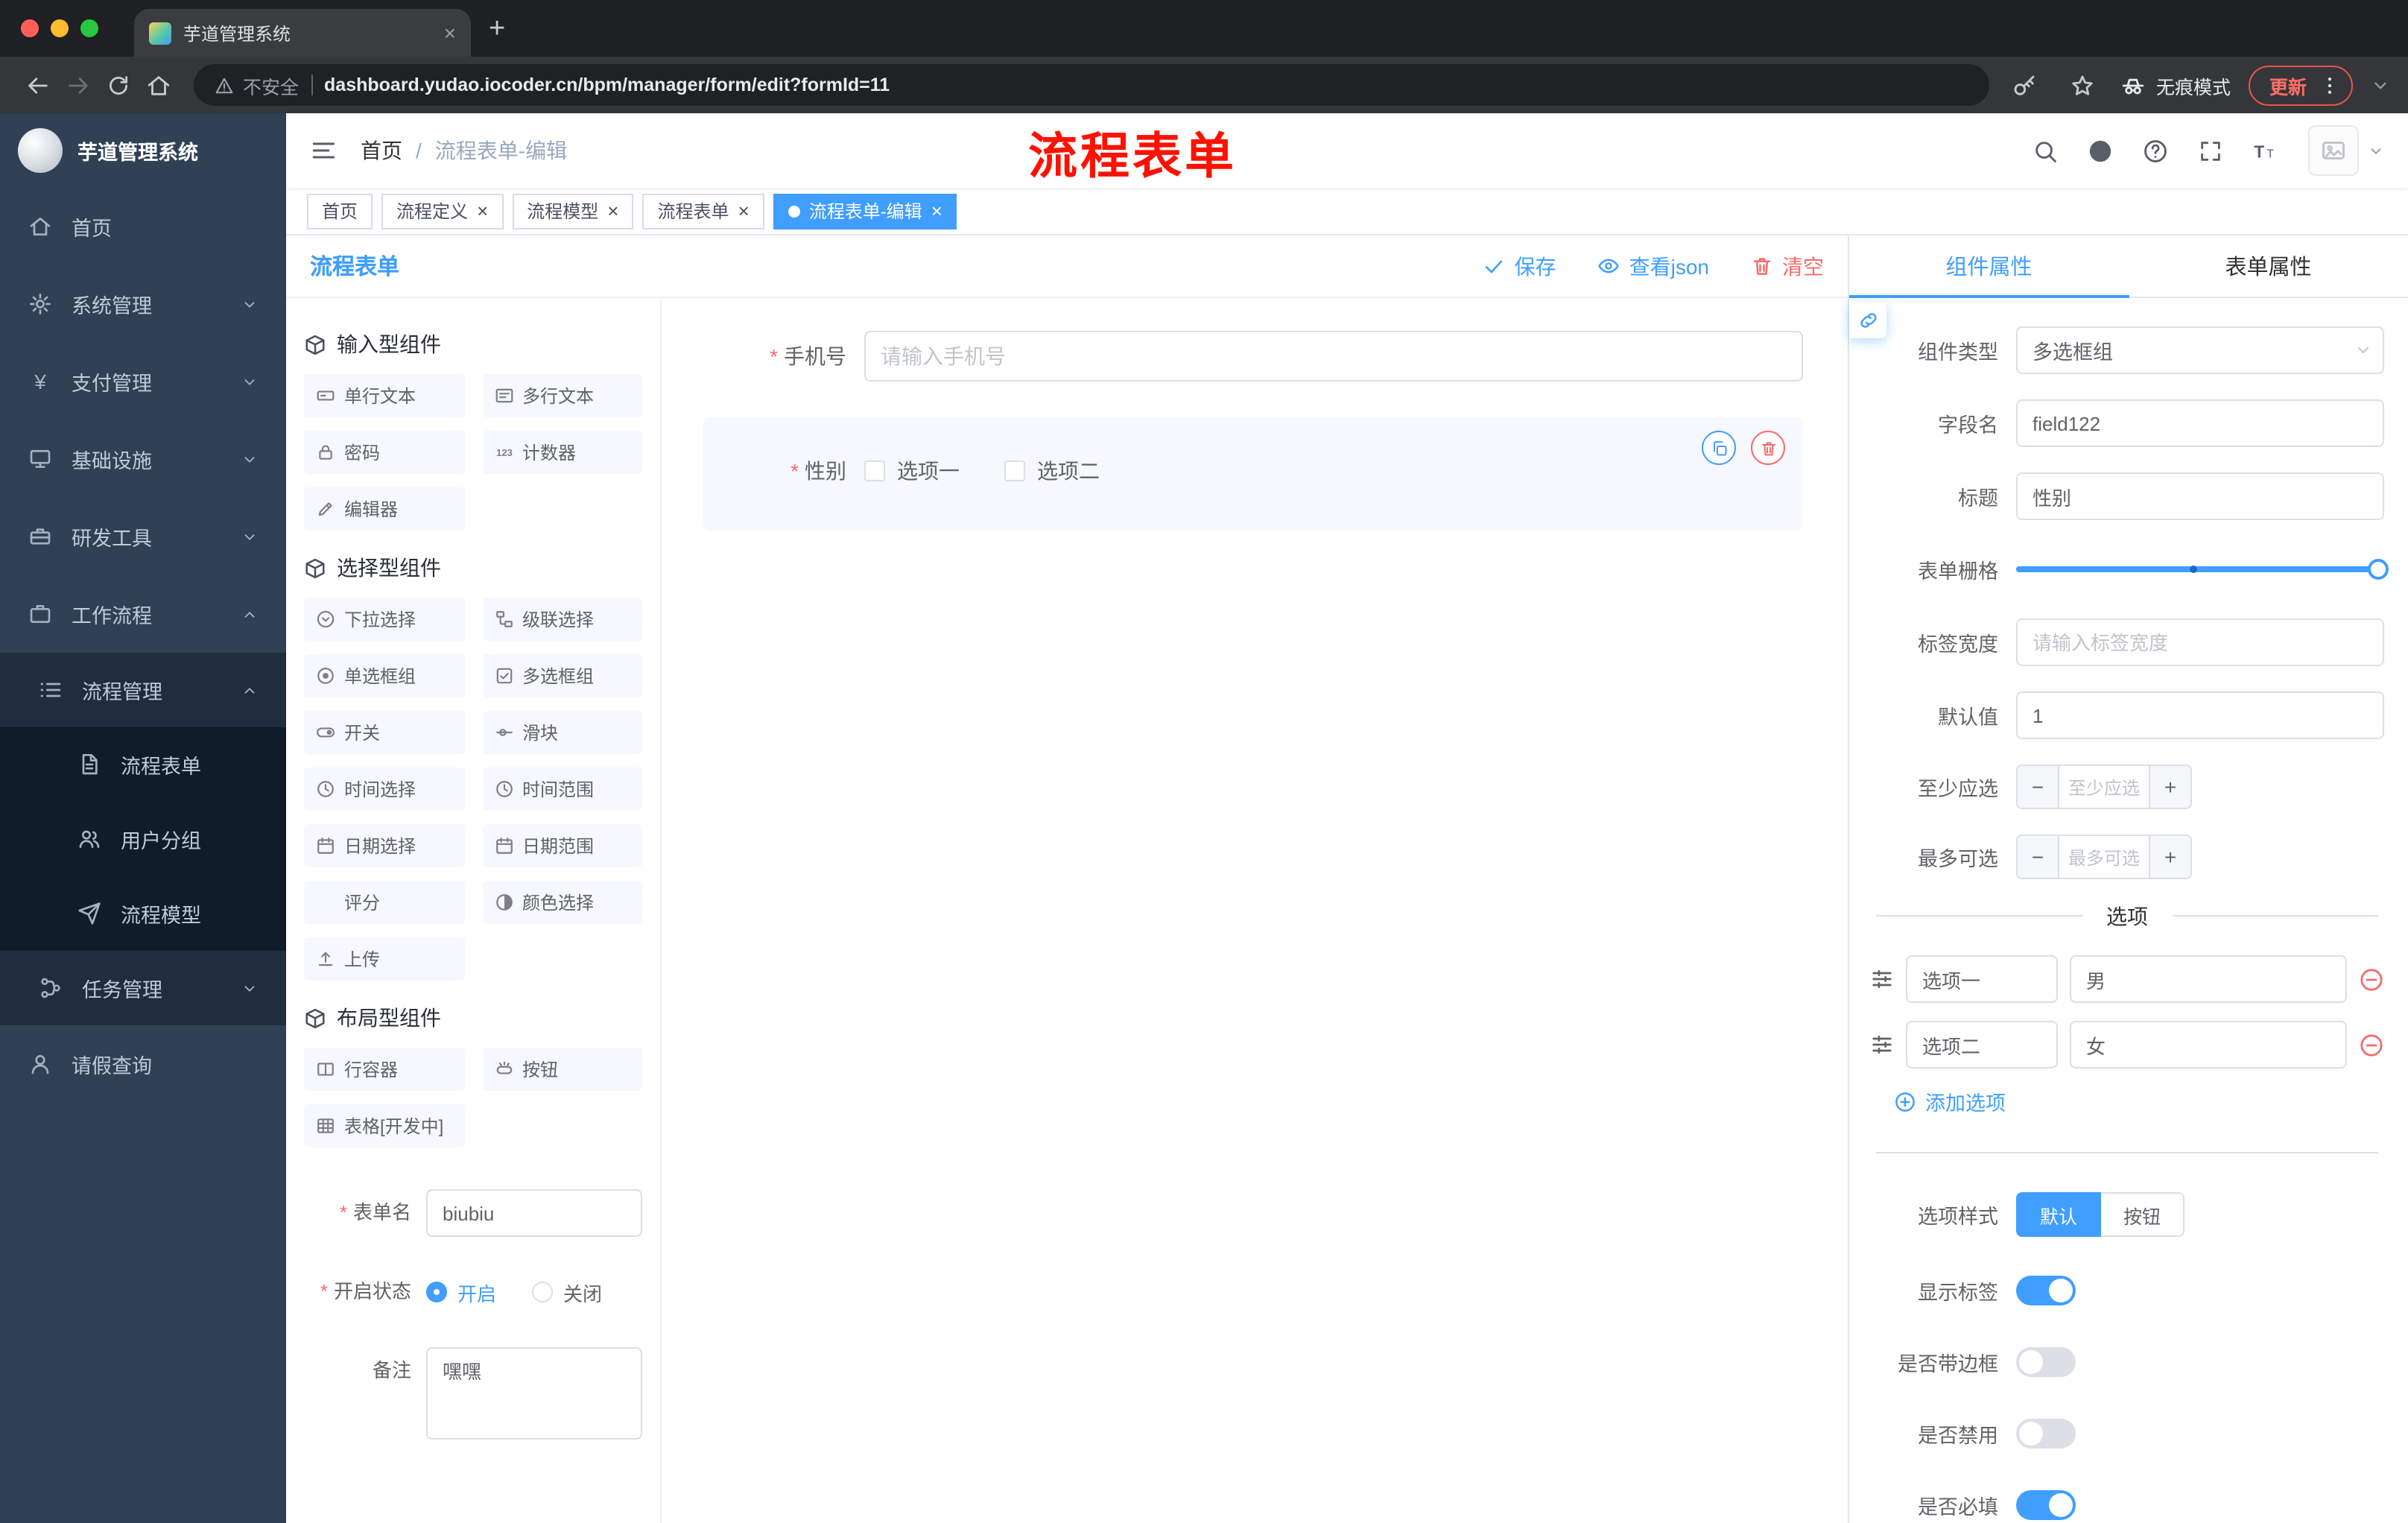 The width and height of the screenshot is (2408, 1523). I want to click on tag-home: 首页, so click(340, 211).